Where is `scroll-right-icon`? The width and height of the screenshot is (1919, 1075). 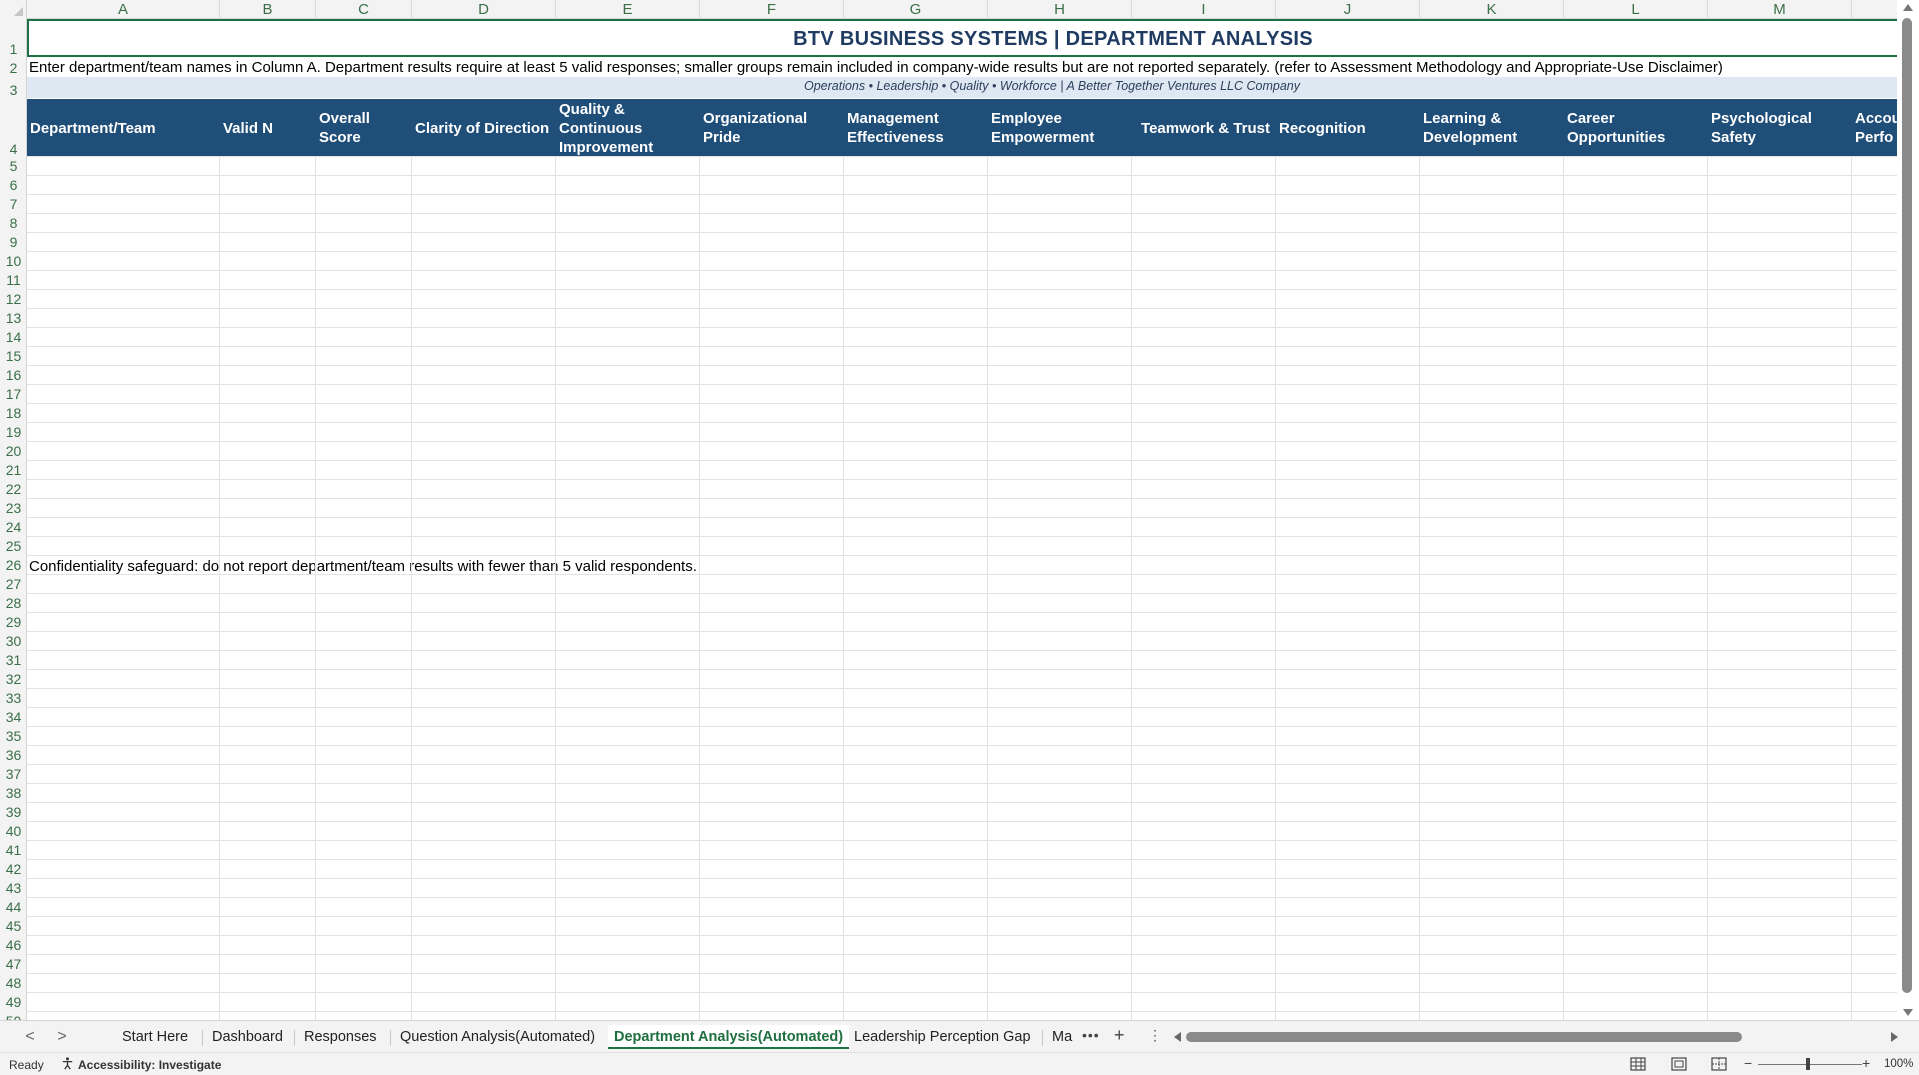 scroll-right-icon is located at coordinates (1894, 1037).